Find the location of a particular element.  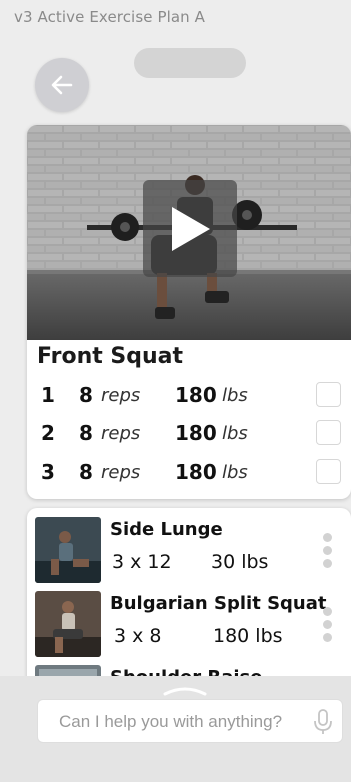

window-title: v3 Active Exercise Plan A is located at coordinates (109, 17).